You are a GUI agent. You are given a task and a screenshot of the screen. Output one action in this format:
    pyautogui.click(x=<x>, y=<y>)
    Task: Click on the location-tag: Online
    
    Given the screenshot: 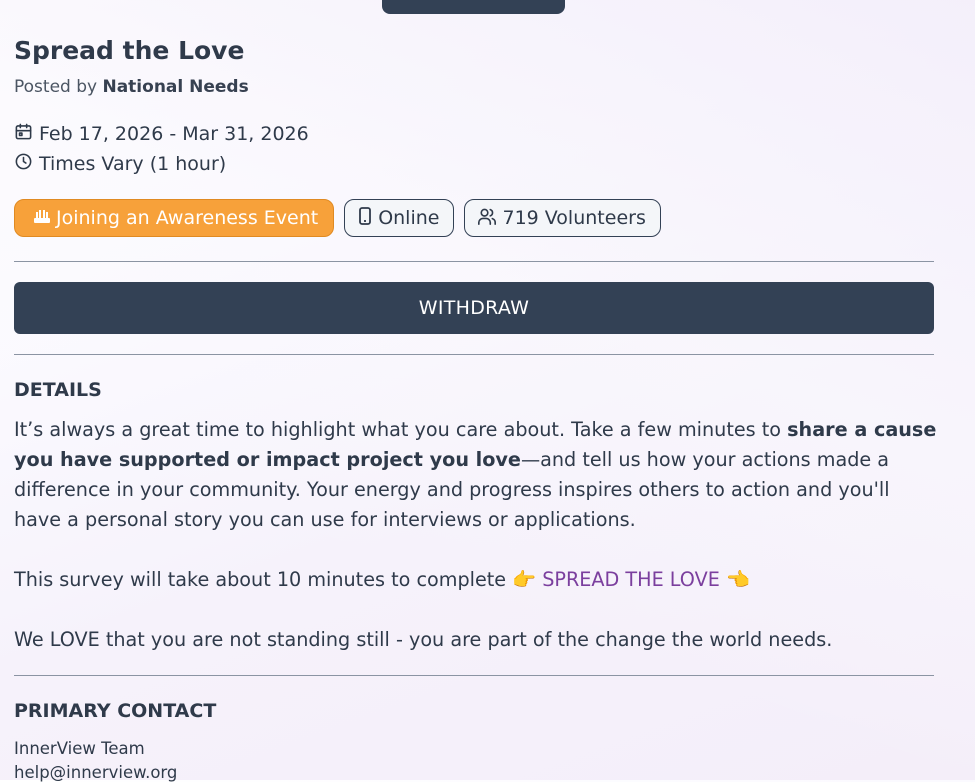 What is the action you would take?
    pyautogui.click(x=399, y=218)
    